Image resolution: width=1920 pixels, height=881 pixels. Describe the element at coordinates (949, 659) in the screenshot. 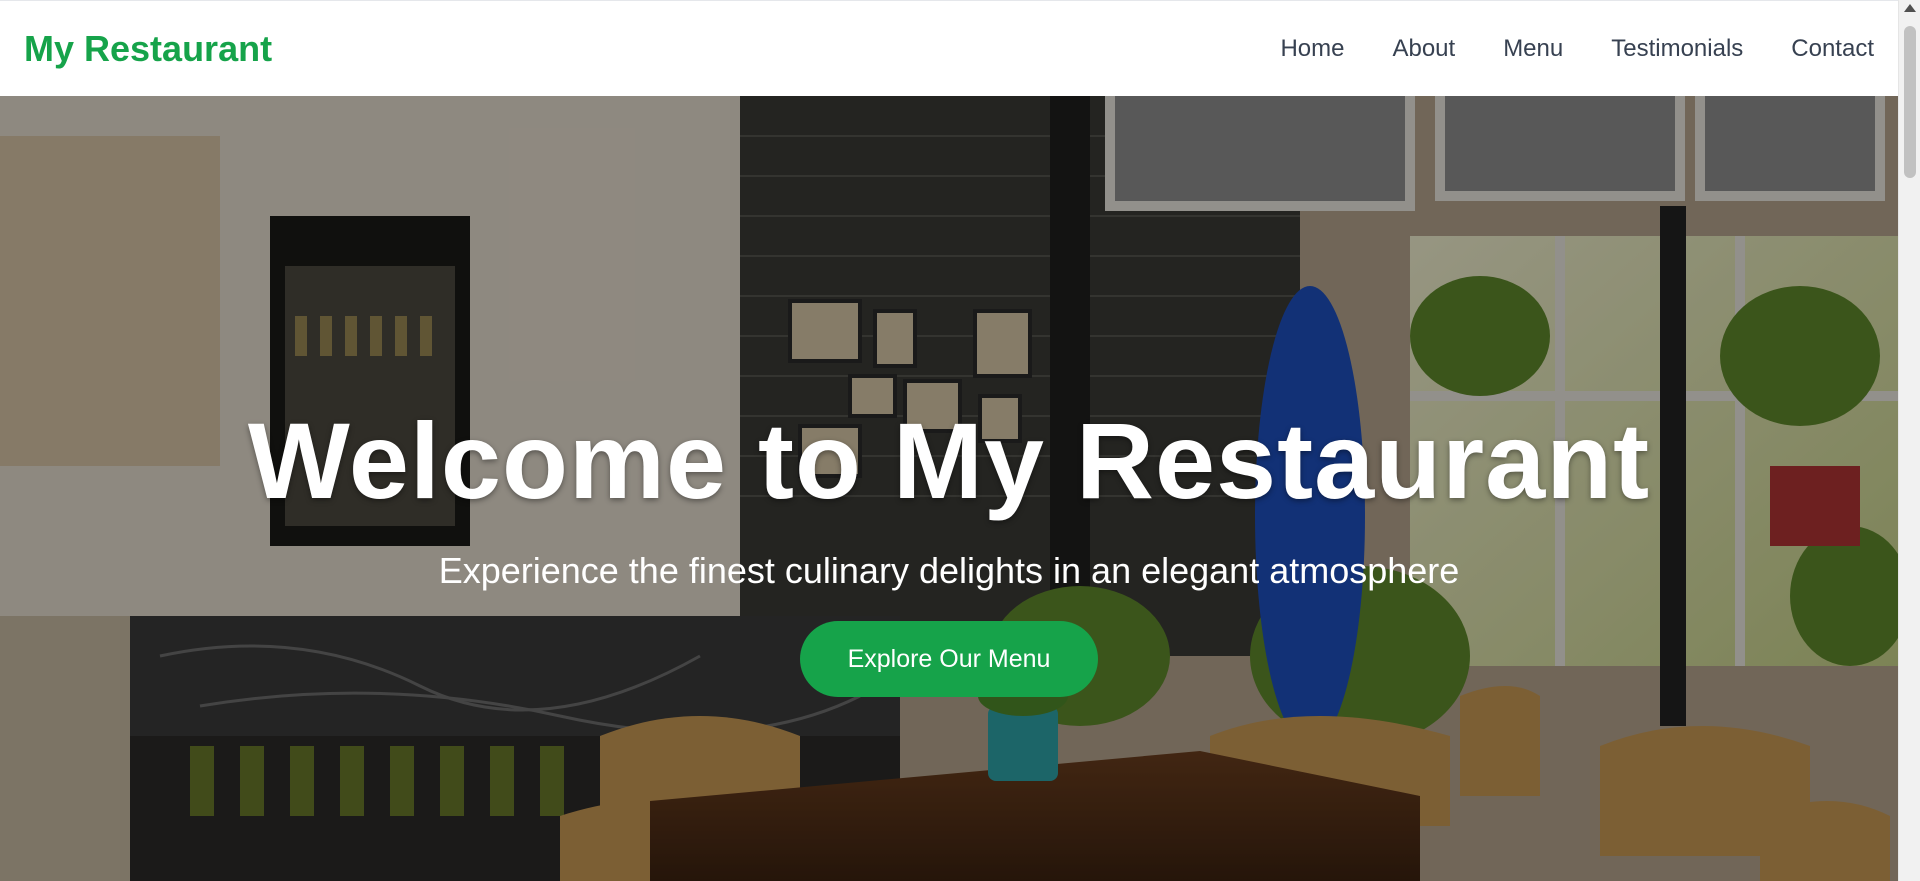

I see `explore-menu-button: Explore Our Menu` at that location.